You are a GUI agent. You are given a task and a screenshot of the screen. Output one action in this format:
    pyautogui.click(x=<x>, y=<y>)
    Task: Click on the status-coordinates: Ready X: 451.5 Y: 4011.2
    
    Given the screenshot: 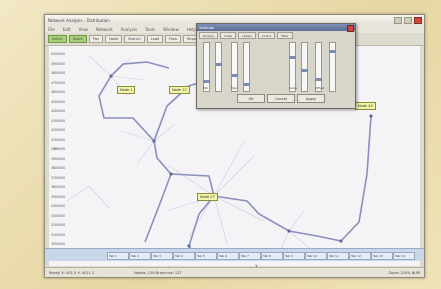 What is the action you would take?
    pyautogui.click(x=72, y=273)
    